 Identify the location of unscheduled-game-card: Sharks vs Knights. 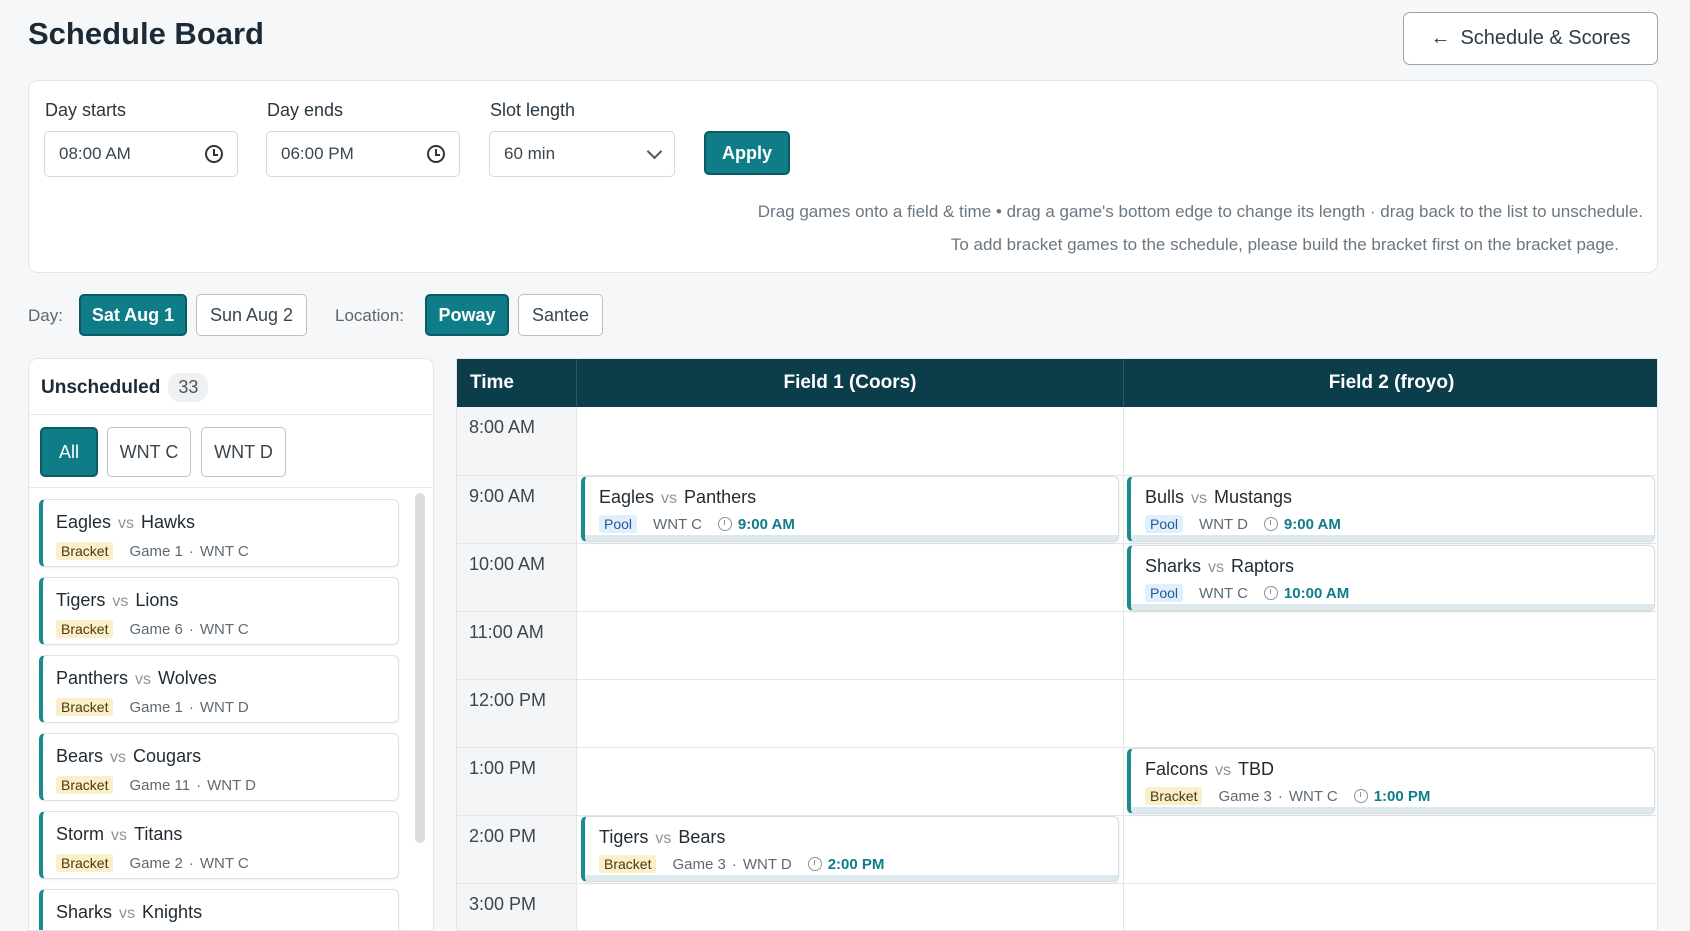
(219, 909).